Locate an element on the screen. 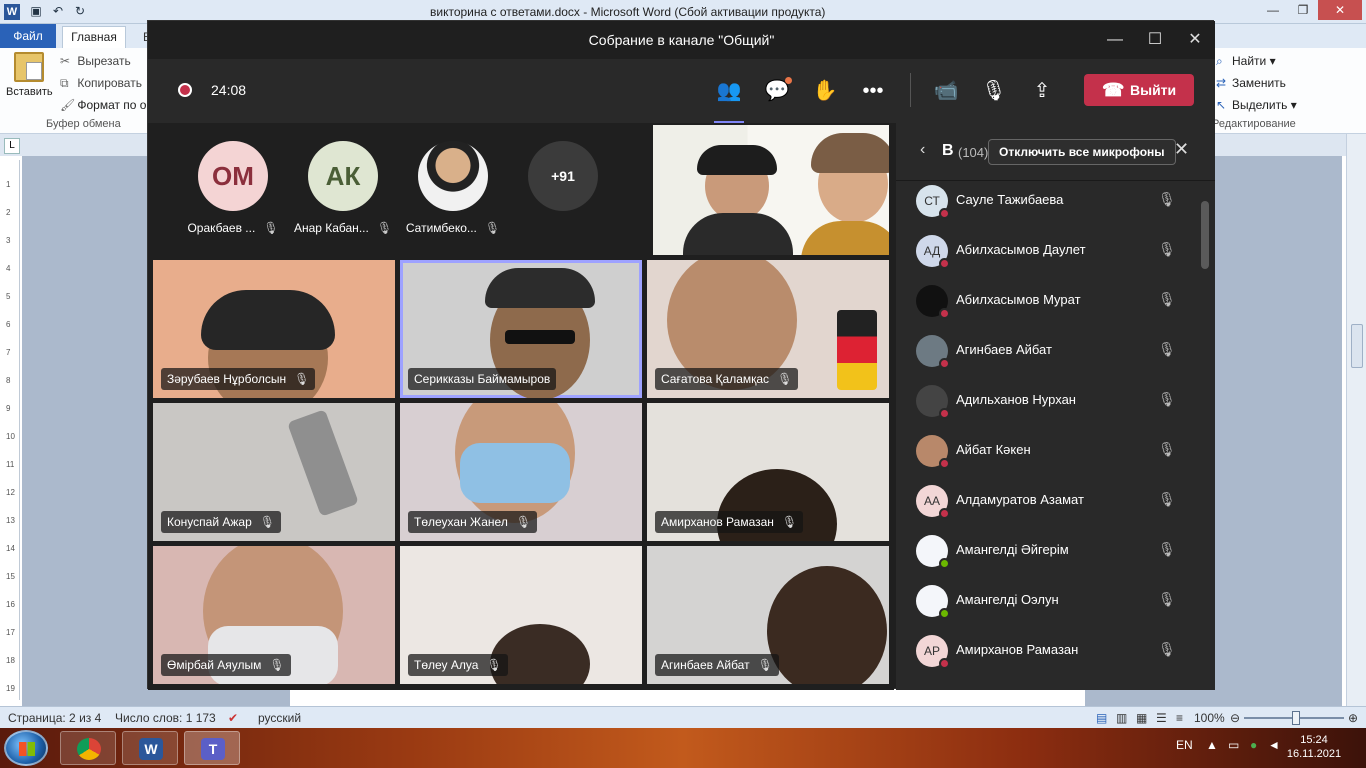 The image size is (1366, 768). print-layout-icon: ▤ is located at coordinates (1101, 718).